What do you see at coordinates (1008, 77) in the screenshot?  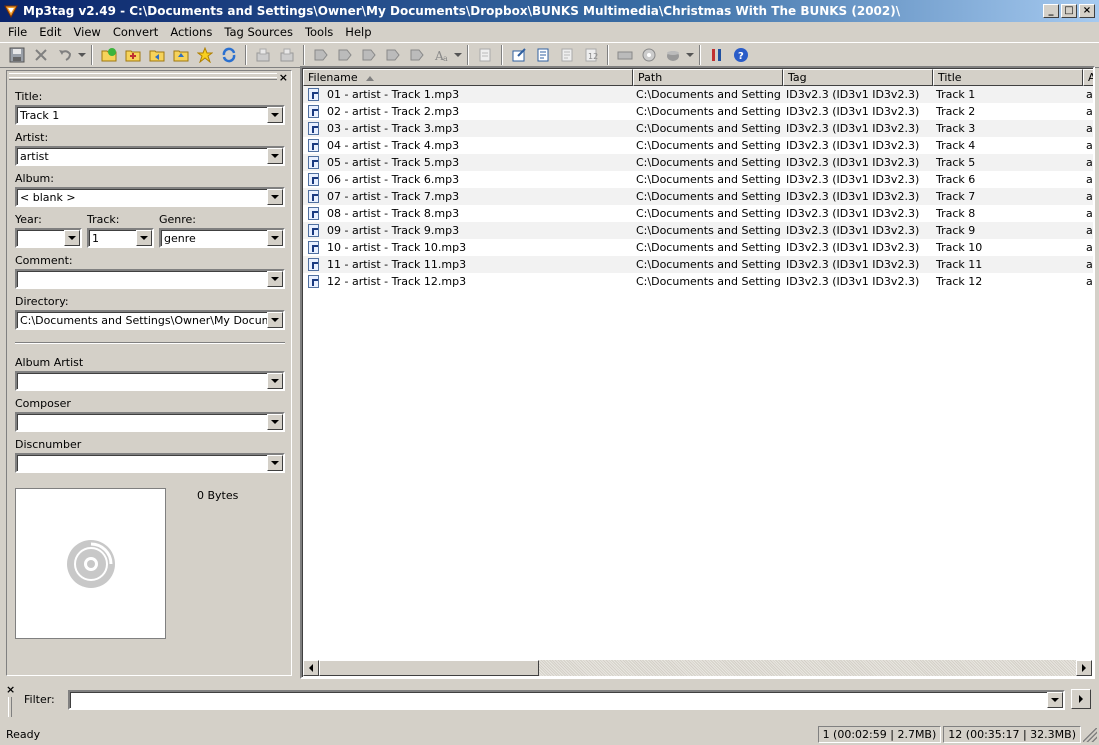 I see `column-title: Title` at bounding box center [1008, 77].